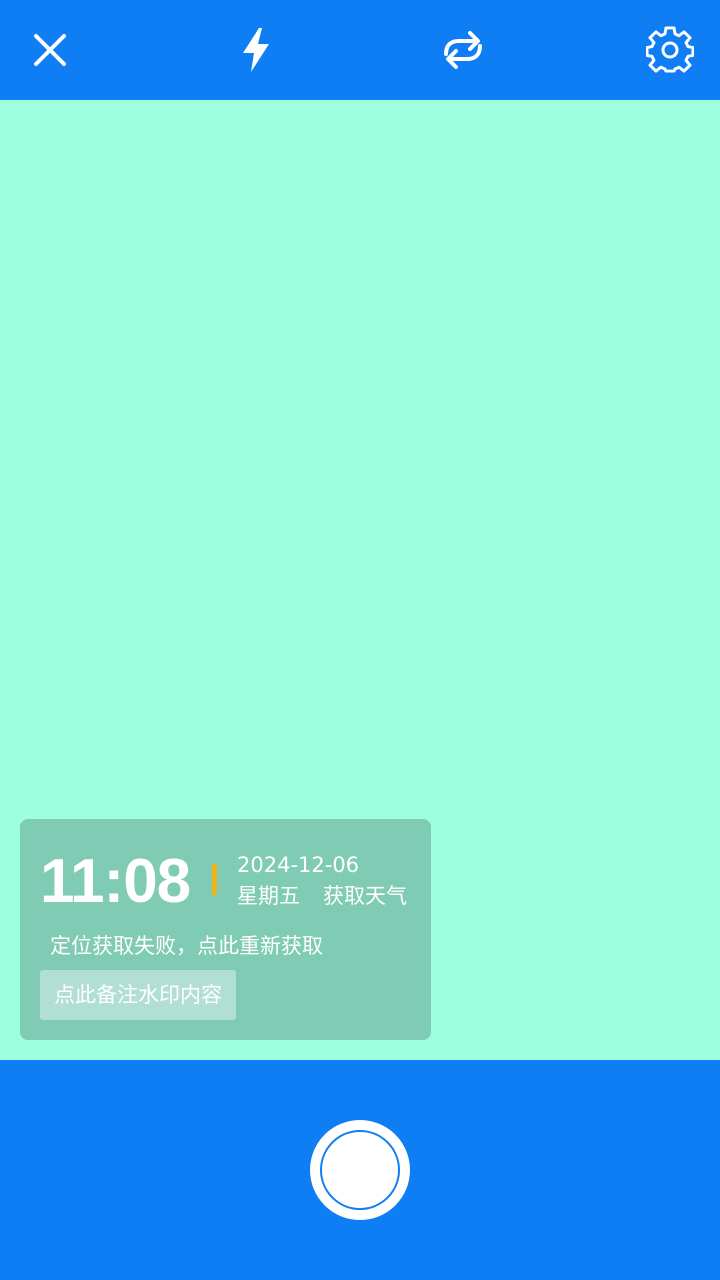 The image size is (720, 1280). I want to click on watermark-time: 11:08, so click(115, 881).